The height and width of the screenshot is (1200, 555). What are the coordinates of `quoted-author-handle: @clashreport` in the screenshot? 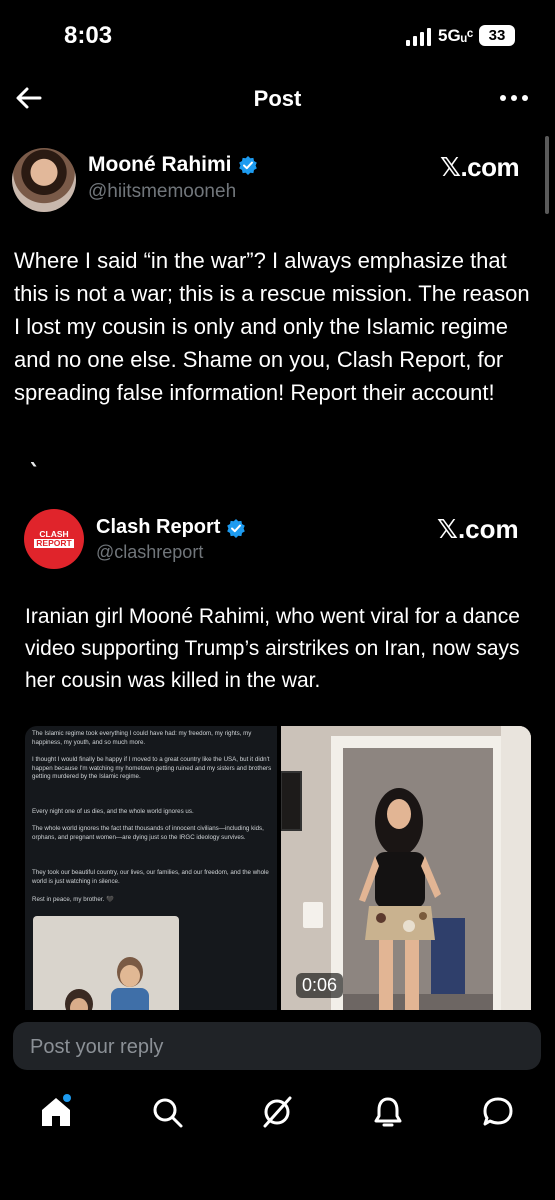 It's located at (149, 552).